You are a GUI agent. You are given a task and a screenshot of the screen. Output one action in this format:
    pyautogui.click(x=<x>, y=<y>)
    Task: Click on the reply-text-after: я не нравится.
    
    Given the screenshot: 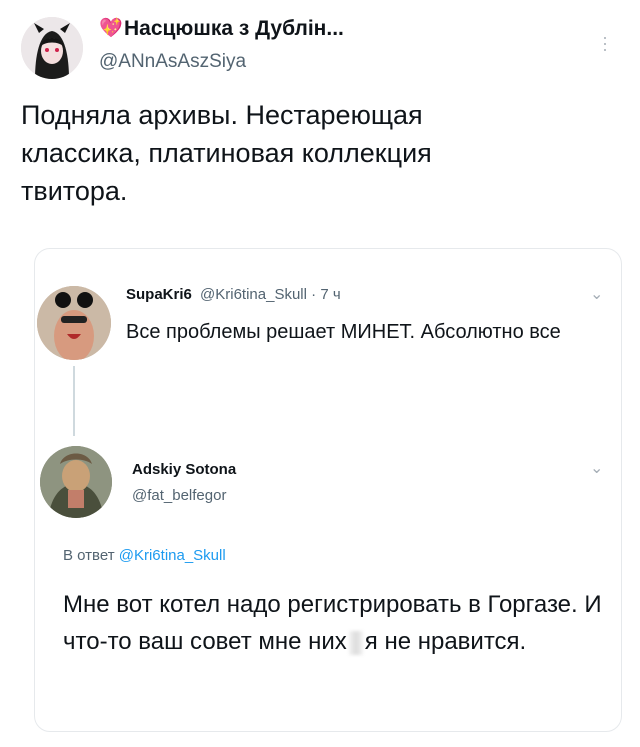 What is the action you would take?
    pyautogui.click(x=445, y=641)
    